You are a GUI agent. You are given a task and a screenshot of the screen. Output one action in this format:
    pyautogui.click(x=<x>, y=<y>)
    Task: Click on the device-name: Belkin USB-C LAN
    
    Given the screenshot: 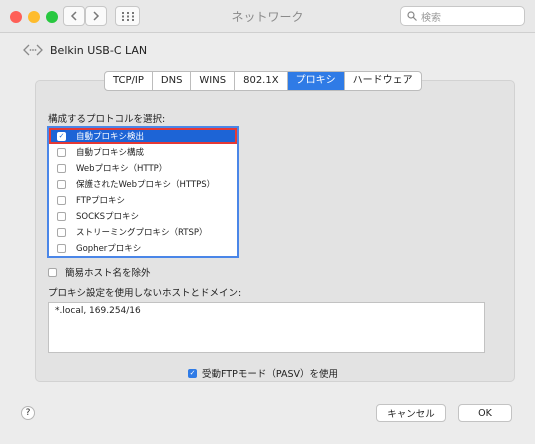 What is the action you would take?
    pyautogui.click(x=99, y=50)
    